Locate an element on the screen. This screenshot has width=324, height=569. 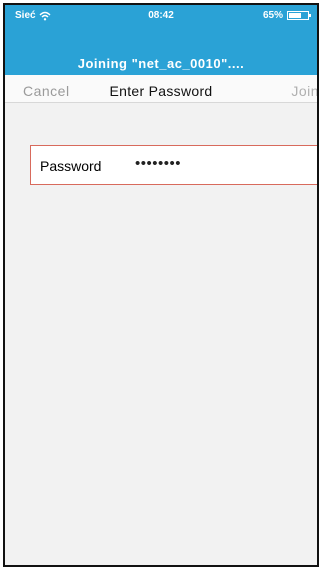
password-field: Password •••••••• is located at coordinates (173, 165).